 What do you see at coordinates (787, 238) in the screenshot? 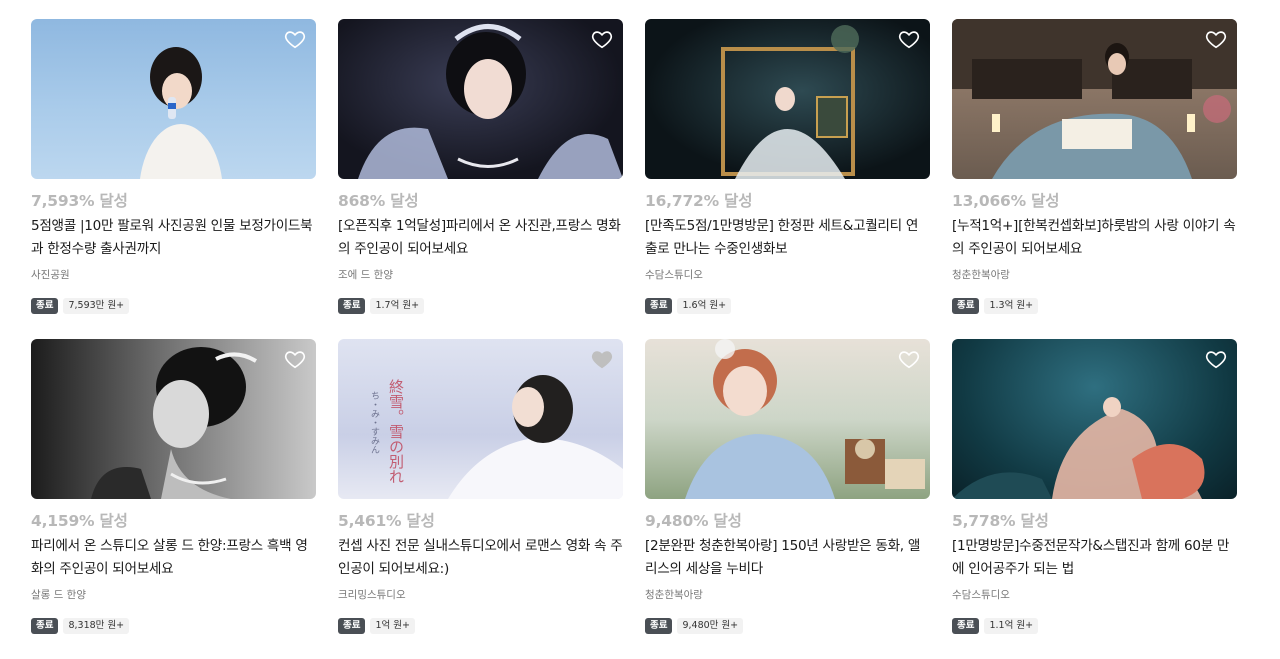
I see `card-title: [만족도5점/1만명방문] 한정판 세트&고퀄리티 연출로 만나는 수중인생화보` at bounding box center [787, 238].